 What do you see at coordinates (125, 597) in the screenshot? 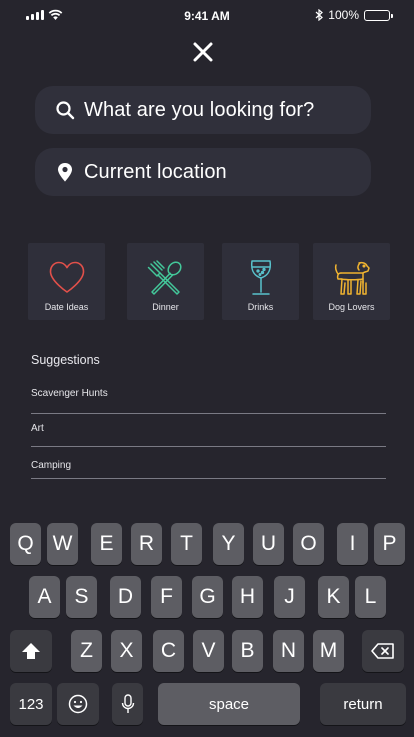
I see `key-d: D` at bounding box center [125, 597].